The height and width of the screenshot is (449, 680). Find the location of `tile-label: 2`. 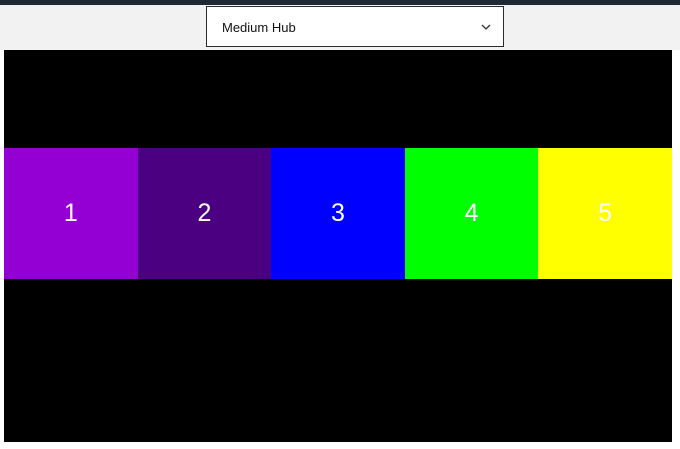

tile-label: 2 is located at coordinates (204, 213).